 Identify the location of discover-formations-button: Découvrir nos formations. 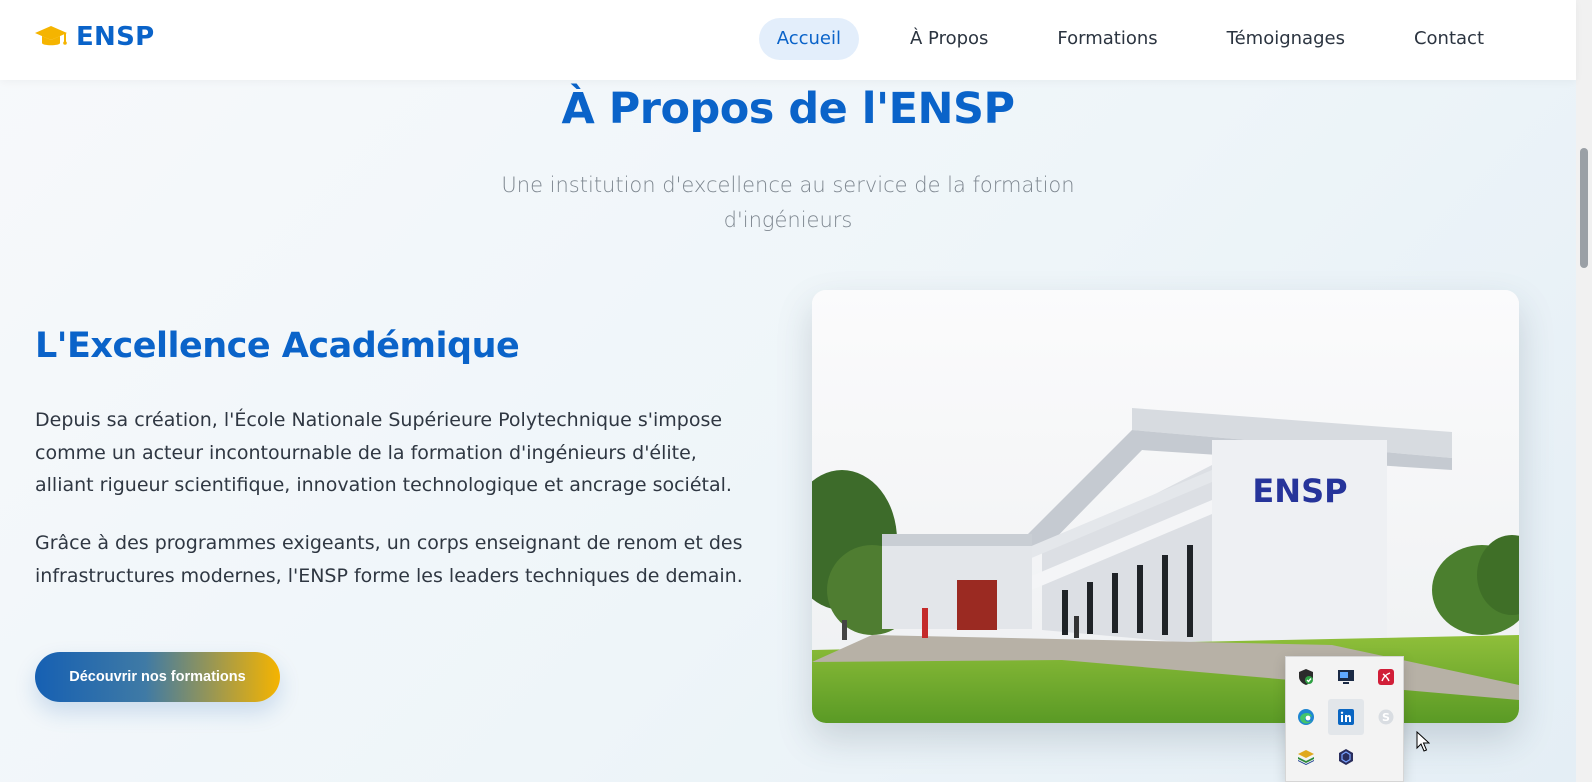
(157, 677).